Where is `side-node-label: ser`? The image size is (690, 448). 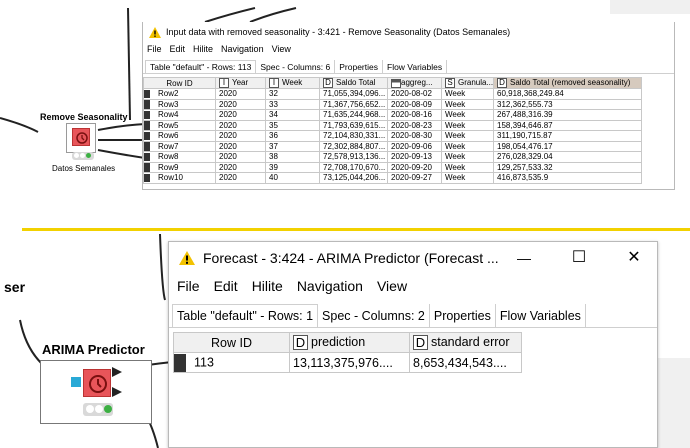
side-node-label: ser is located at coordinates (15, 287).